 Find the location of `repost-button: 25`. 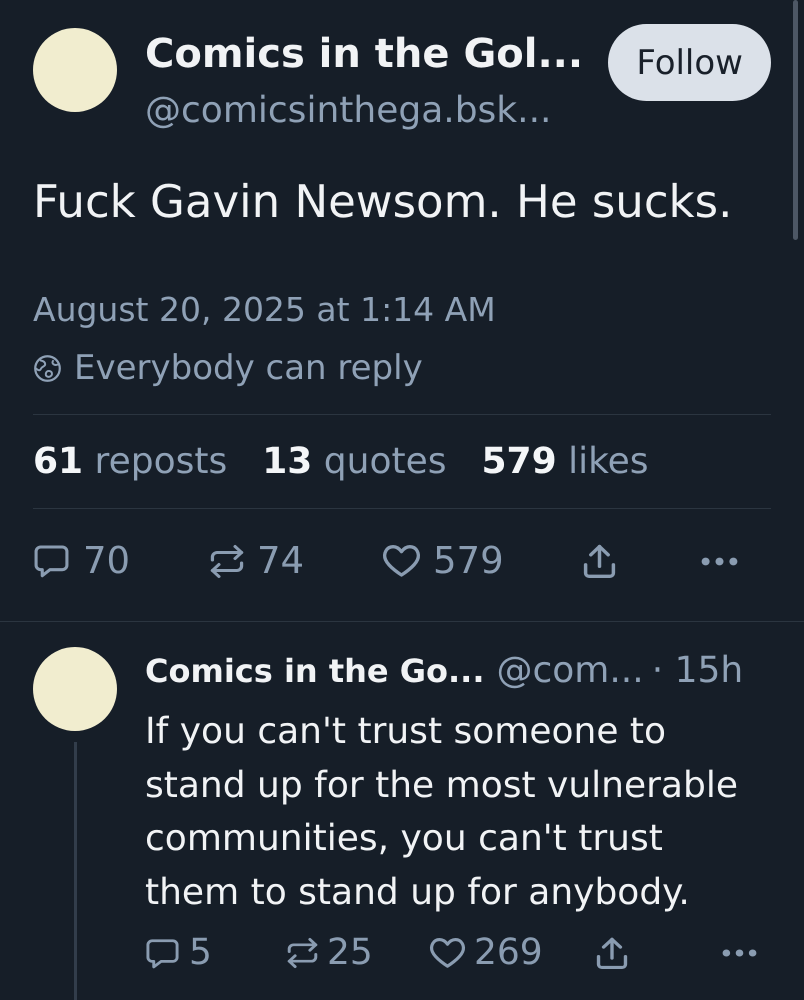

repost-button: 25 is located at coordinates (330, 953).